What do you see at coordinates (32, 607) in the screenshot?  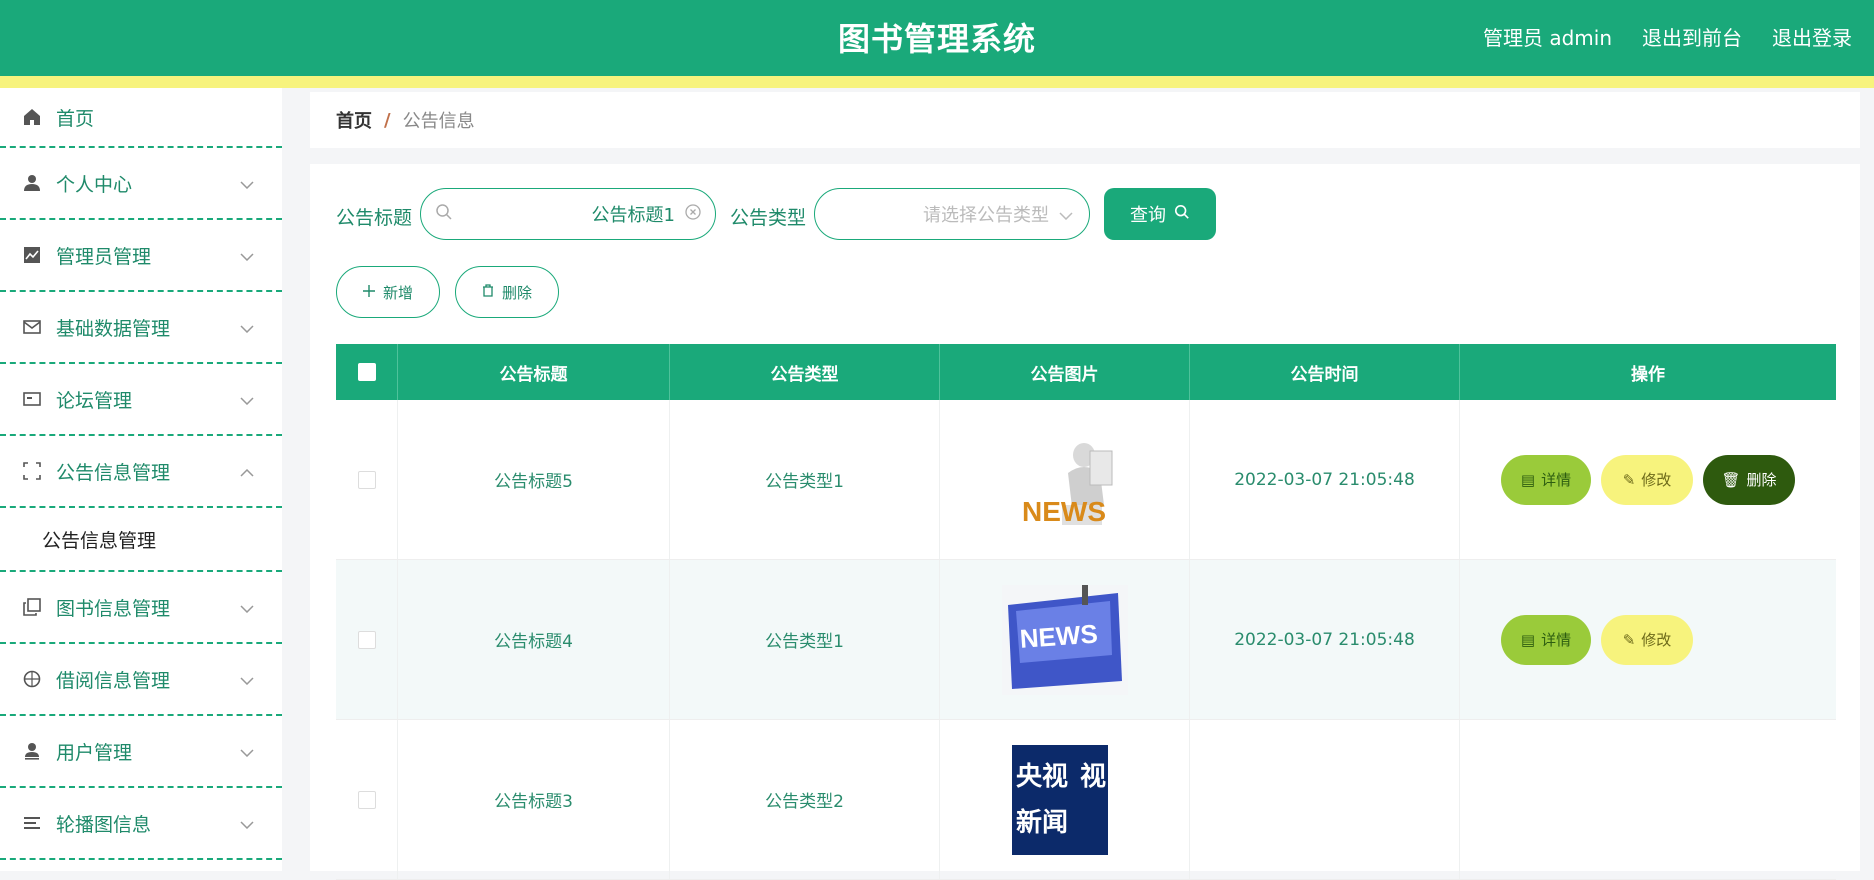 I see `copy-icon` at bounding box center [32, 607].